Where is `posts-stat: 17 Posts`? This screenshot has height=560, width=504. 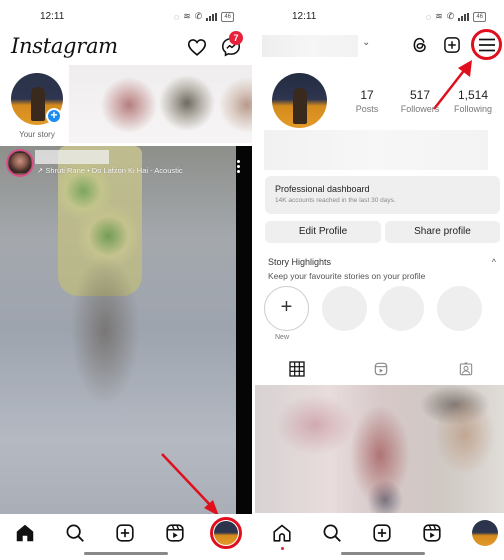 posts-stat: 17 Posts is located at coordinates (367, 101).